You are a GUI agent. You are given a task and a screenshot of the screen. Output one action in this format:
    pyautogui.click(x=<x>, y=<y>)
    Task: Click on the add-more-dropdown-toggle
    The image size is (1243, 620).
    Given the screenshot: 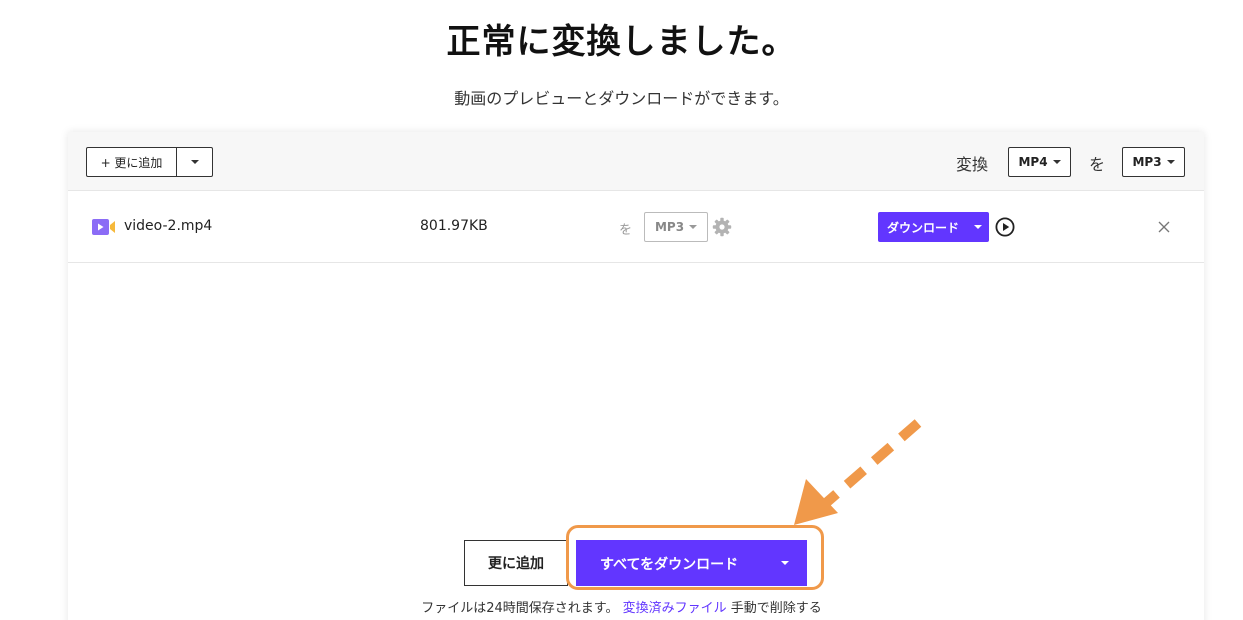 What is the action you would take?
    pyautogui.click(x=194, y=162)
    